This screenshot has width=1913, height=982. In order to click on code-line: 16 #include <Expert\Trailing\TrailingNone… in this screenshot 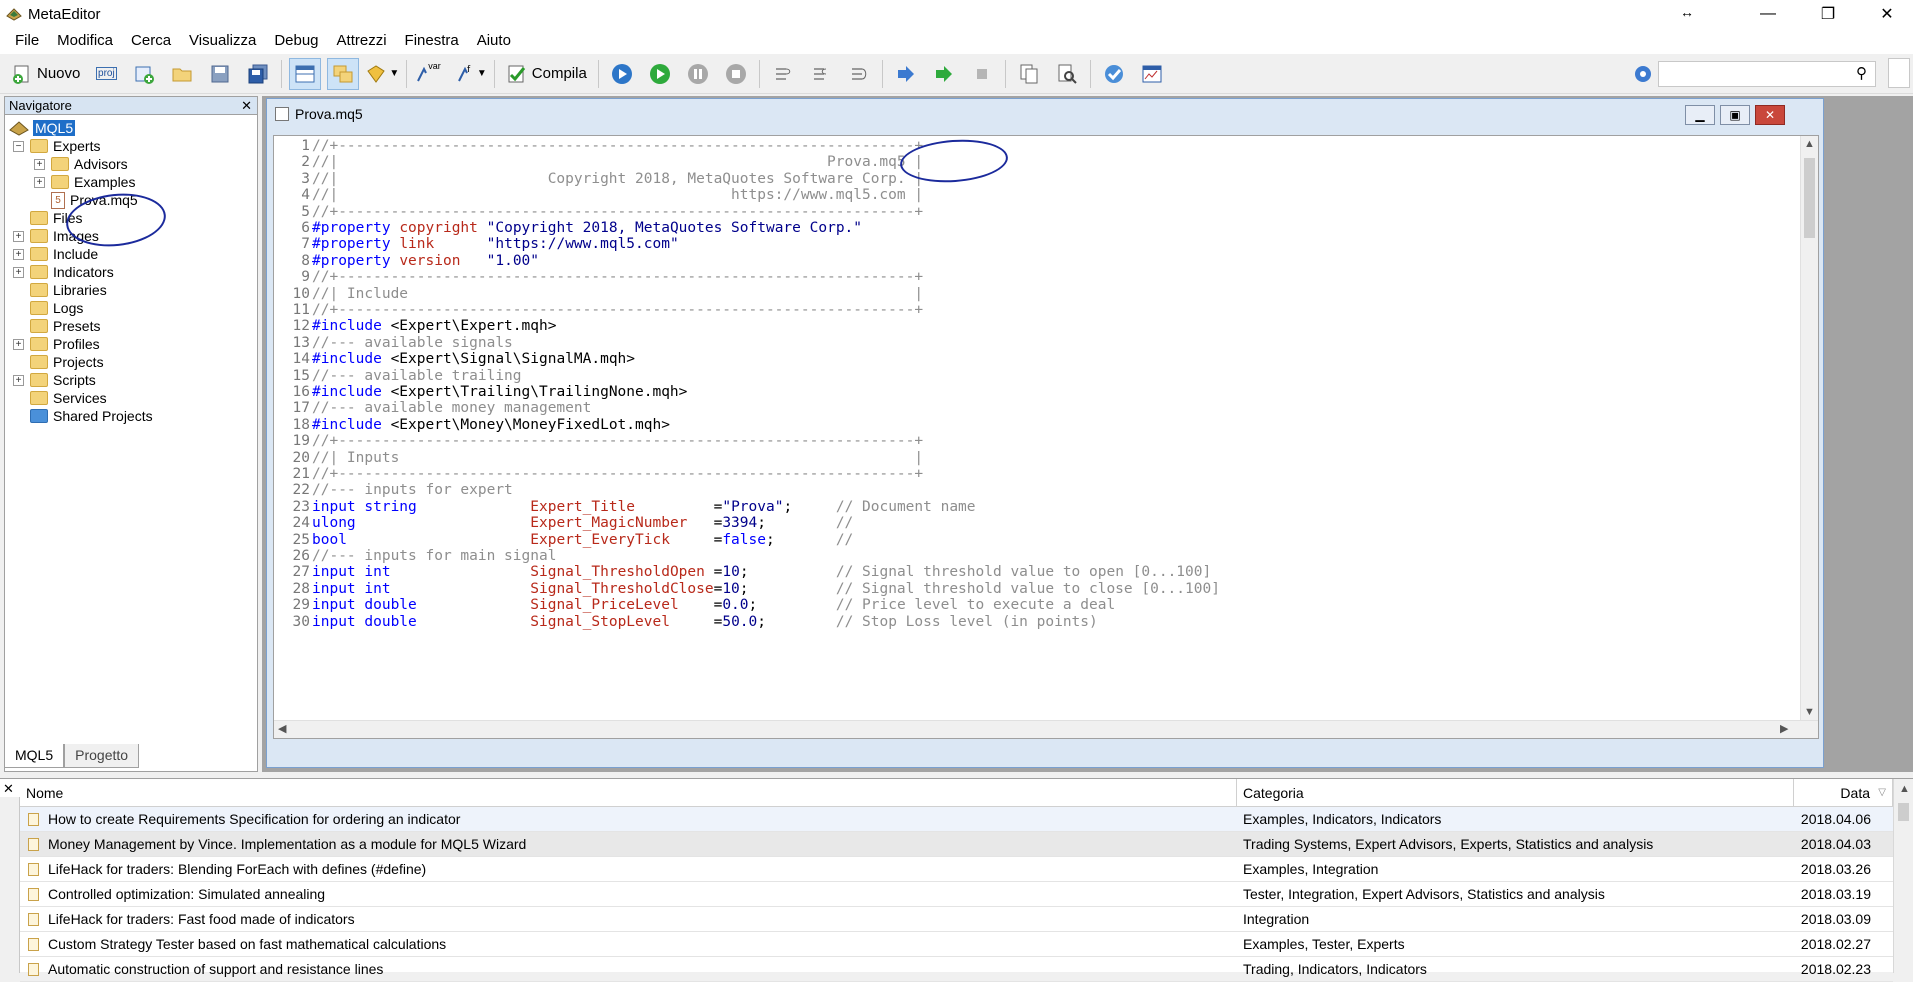, I will do `click(481, 392)`.